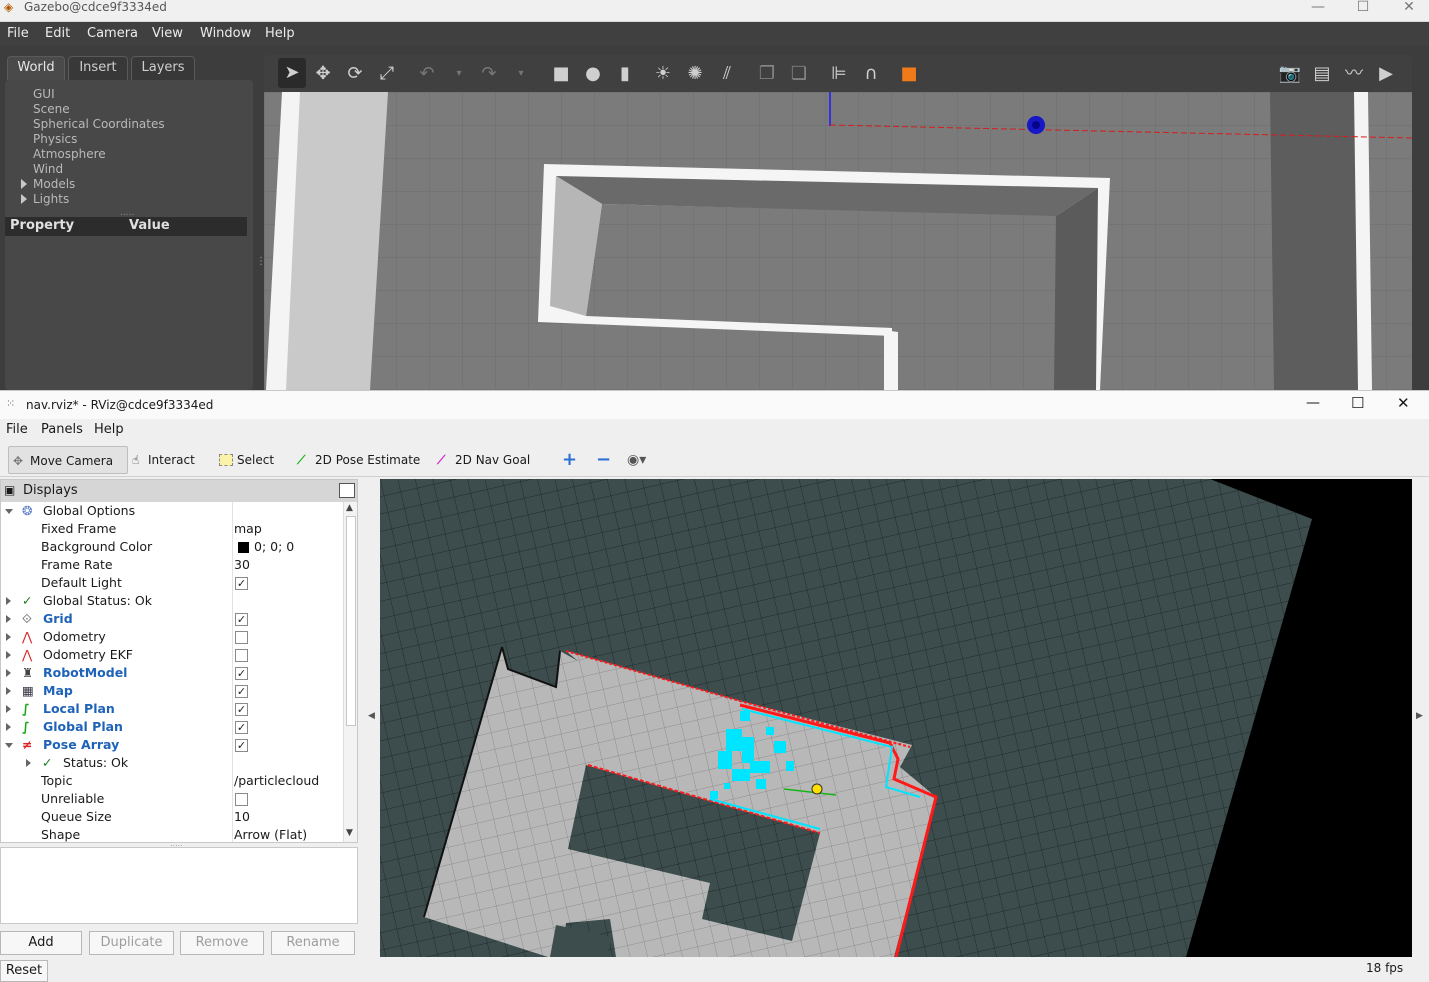 The width and height of the screenshot is (1429, 982). Describe the element at coordinates (172, 781) in the screenshot. I see `row-topic: Topic /particlecloud` at that location.